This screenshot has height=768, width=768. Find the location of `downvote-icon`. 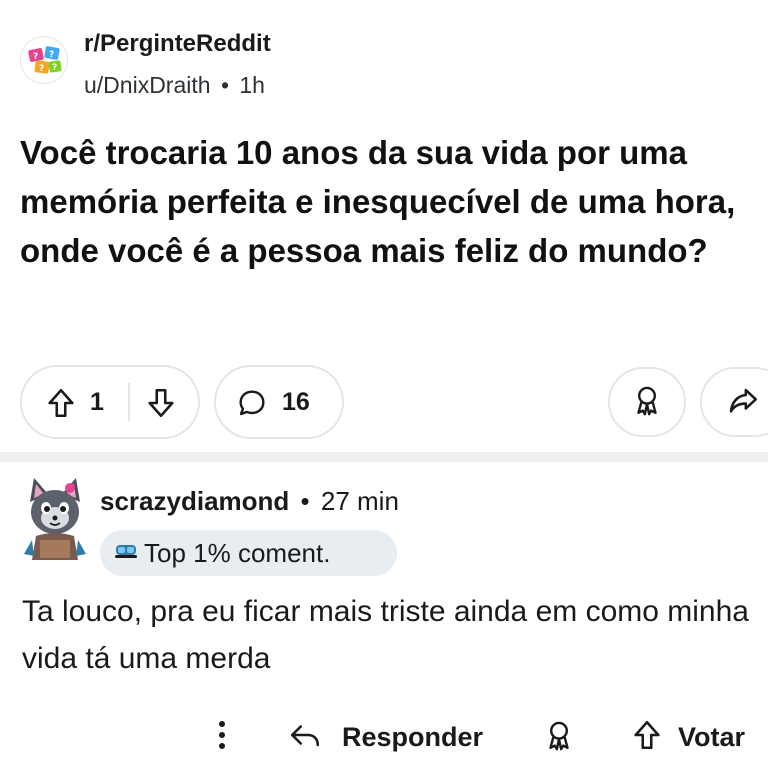

downvote-icon is located at coordinates (161, 405).